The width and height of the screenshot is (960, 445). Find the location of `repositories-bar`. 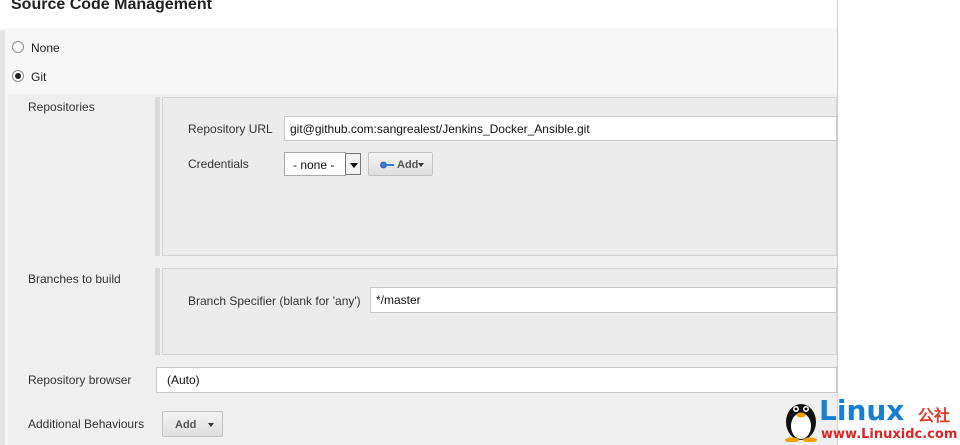

repositories-bar is located at coordinates (157, 176).